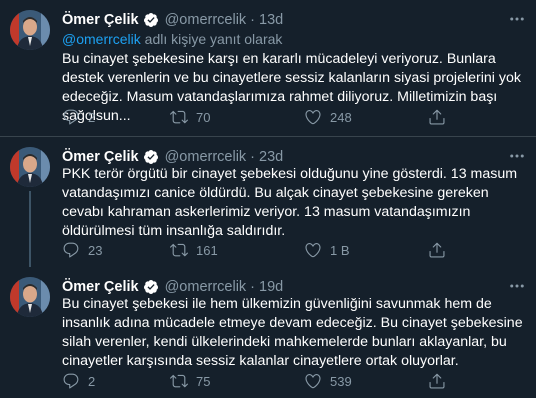  I want to click on like-count: 248, so click(341, 117).